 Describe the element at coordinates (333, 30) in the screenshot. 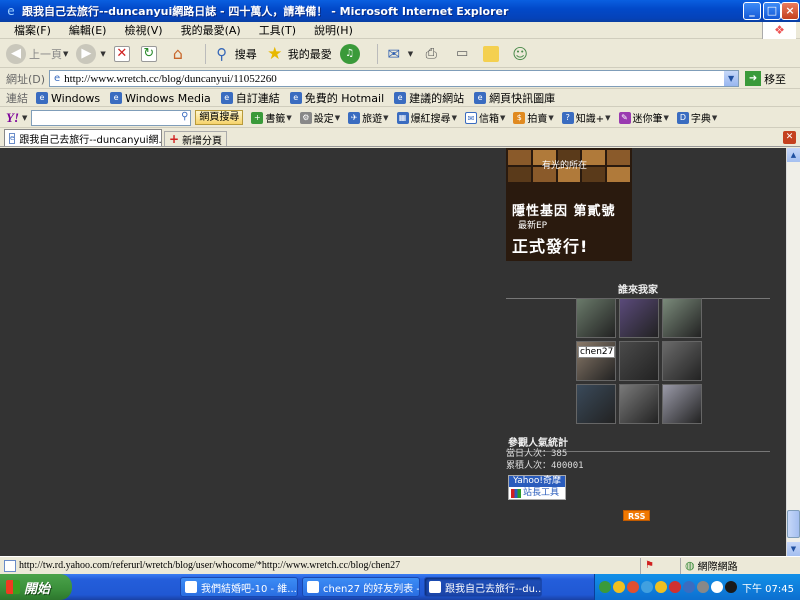

I see `menu-help: 說明(H)` at that location.